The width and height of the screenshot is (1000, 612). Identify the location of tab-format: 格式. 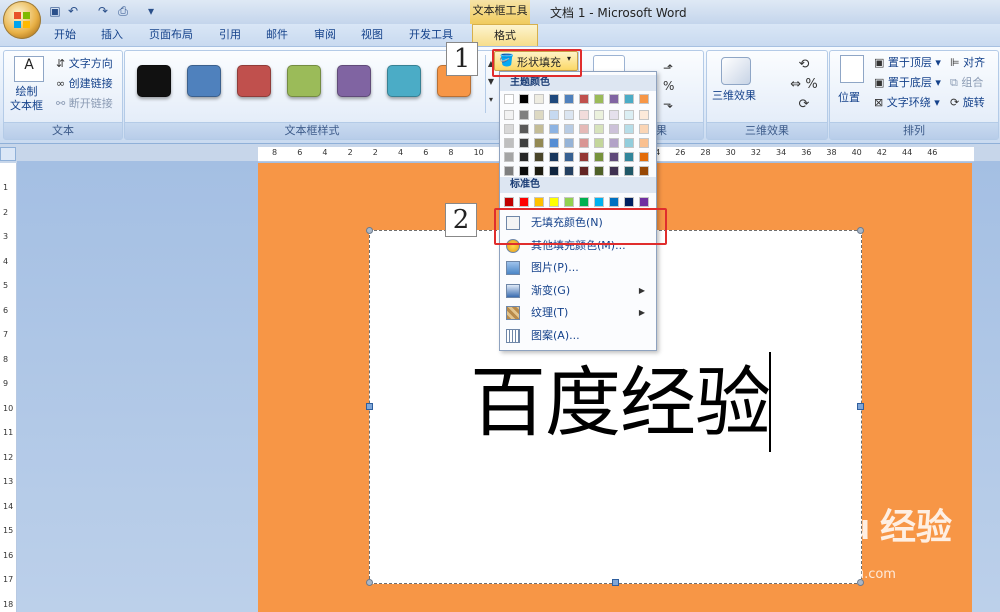
(505, 35).